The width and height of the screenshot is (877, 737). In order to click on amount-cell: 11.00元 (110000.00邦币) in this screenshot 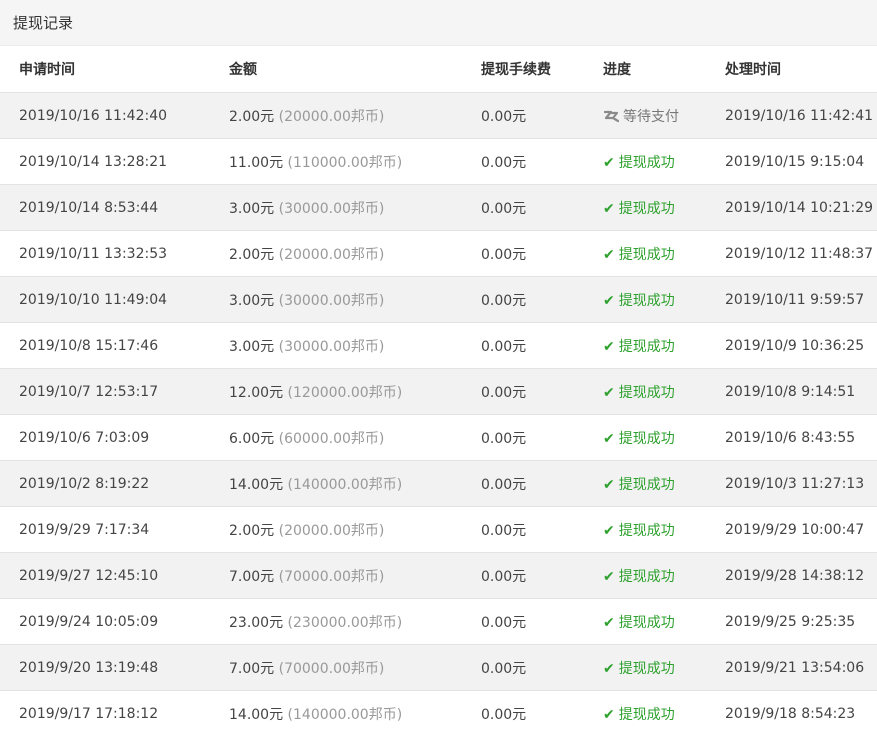, I will do `click(338, 161)`.